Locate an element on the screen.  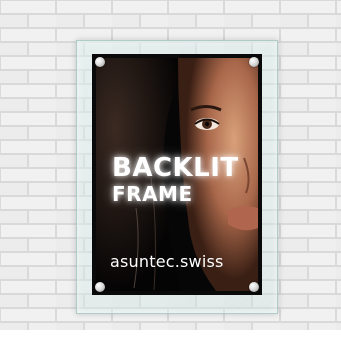
headline-line-2: FRAME is located at coordinates (152, 194).